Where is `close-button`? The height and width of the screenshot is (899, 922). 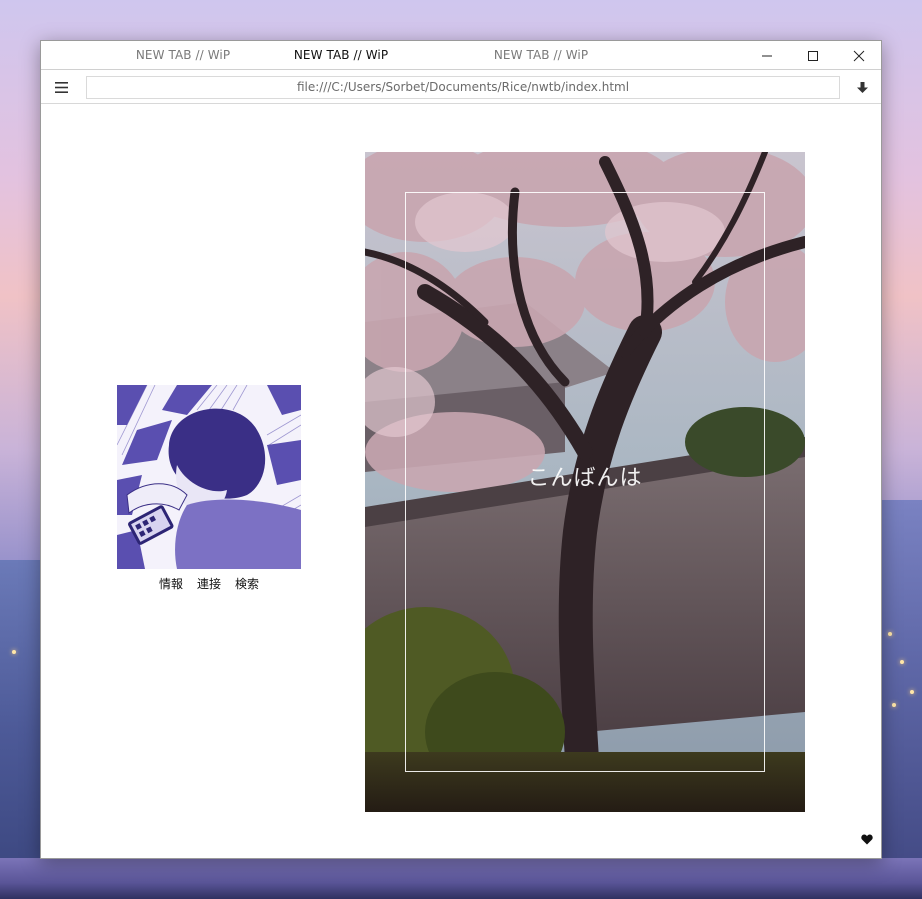
close-button is located at coordinates (859, 55).